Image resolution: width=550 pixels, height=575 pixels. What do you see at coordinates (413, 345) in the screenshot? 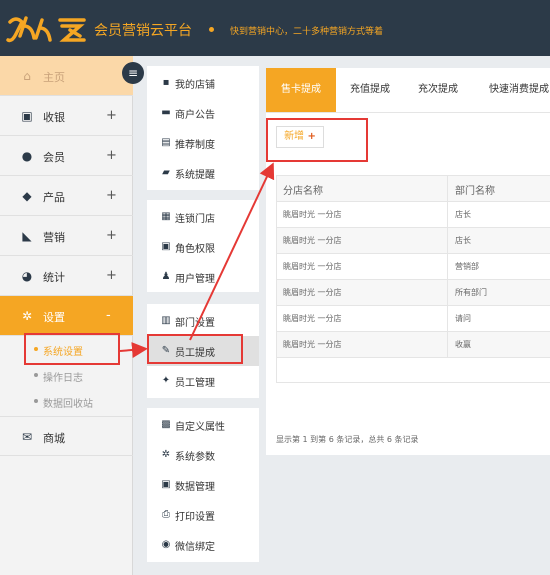
I see `table-row: 眺眉时光 一分店 收赢` at bounding box center [413, 345].